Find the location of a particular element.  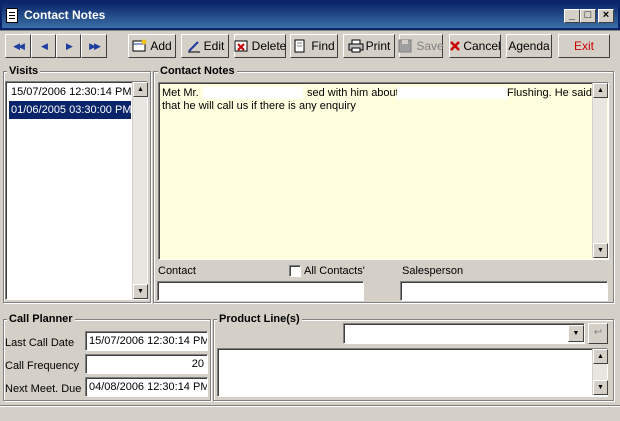

product-line-action-icon: ↩ is located at coordinates (598, 333).